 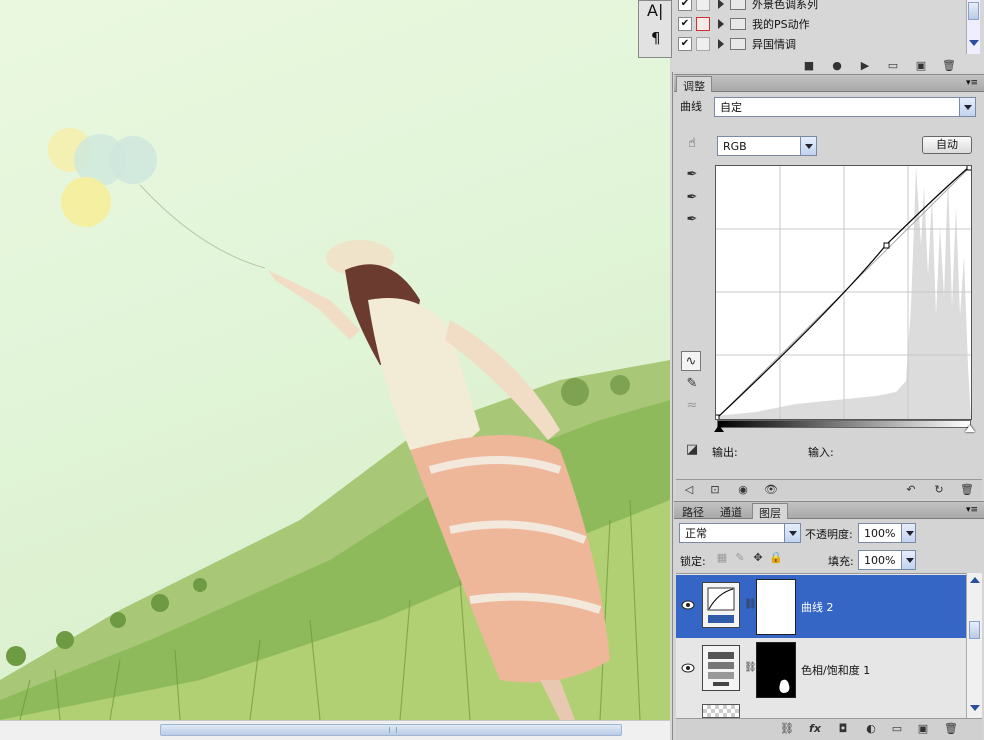 I want to click on lock-position-icon: ✥, so click(x=758, y=558).